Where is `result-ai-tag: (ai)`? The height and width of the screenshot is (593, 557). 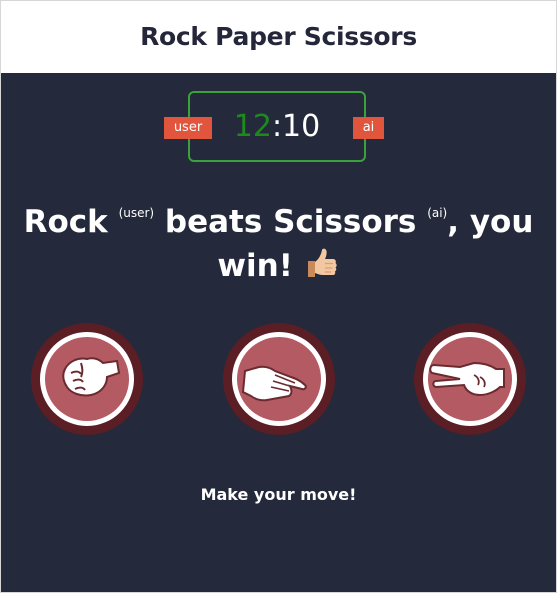
result-ai-tag: (ai) is located at coordinates (437, 213).